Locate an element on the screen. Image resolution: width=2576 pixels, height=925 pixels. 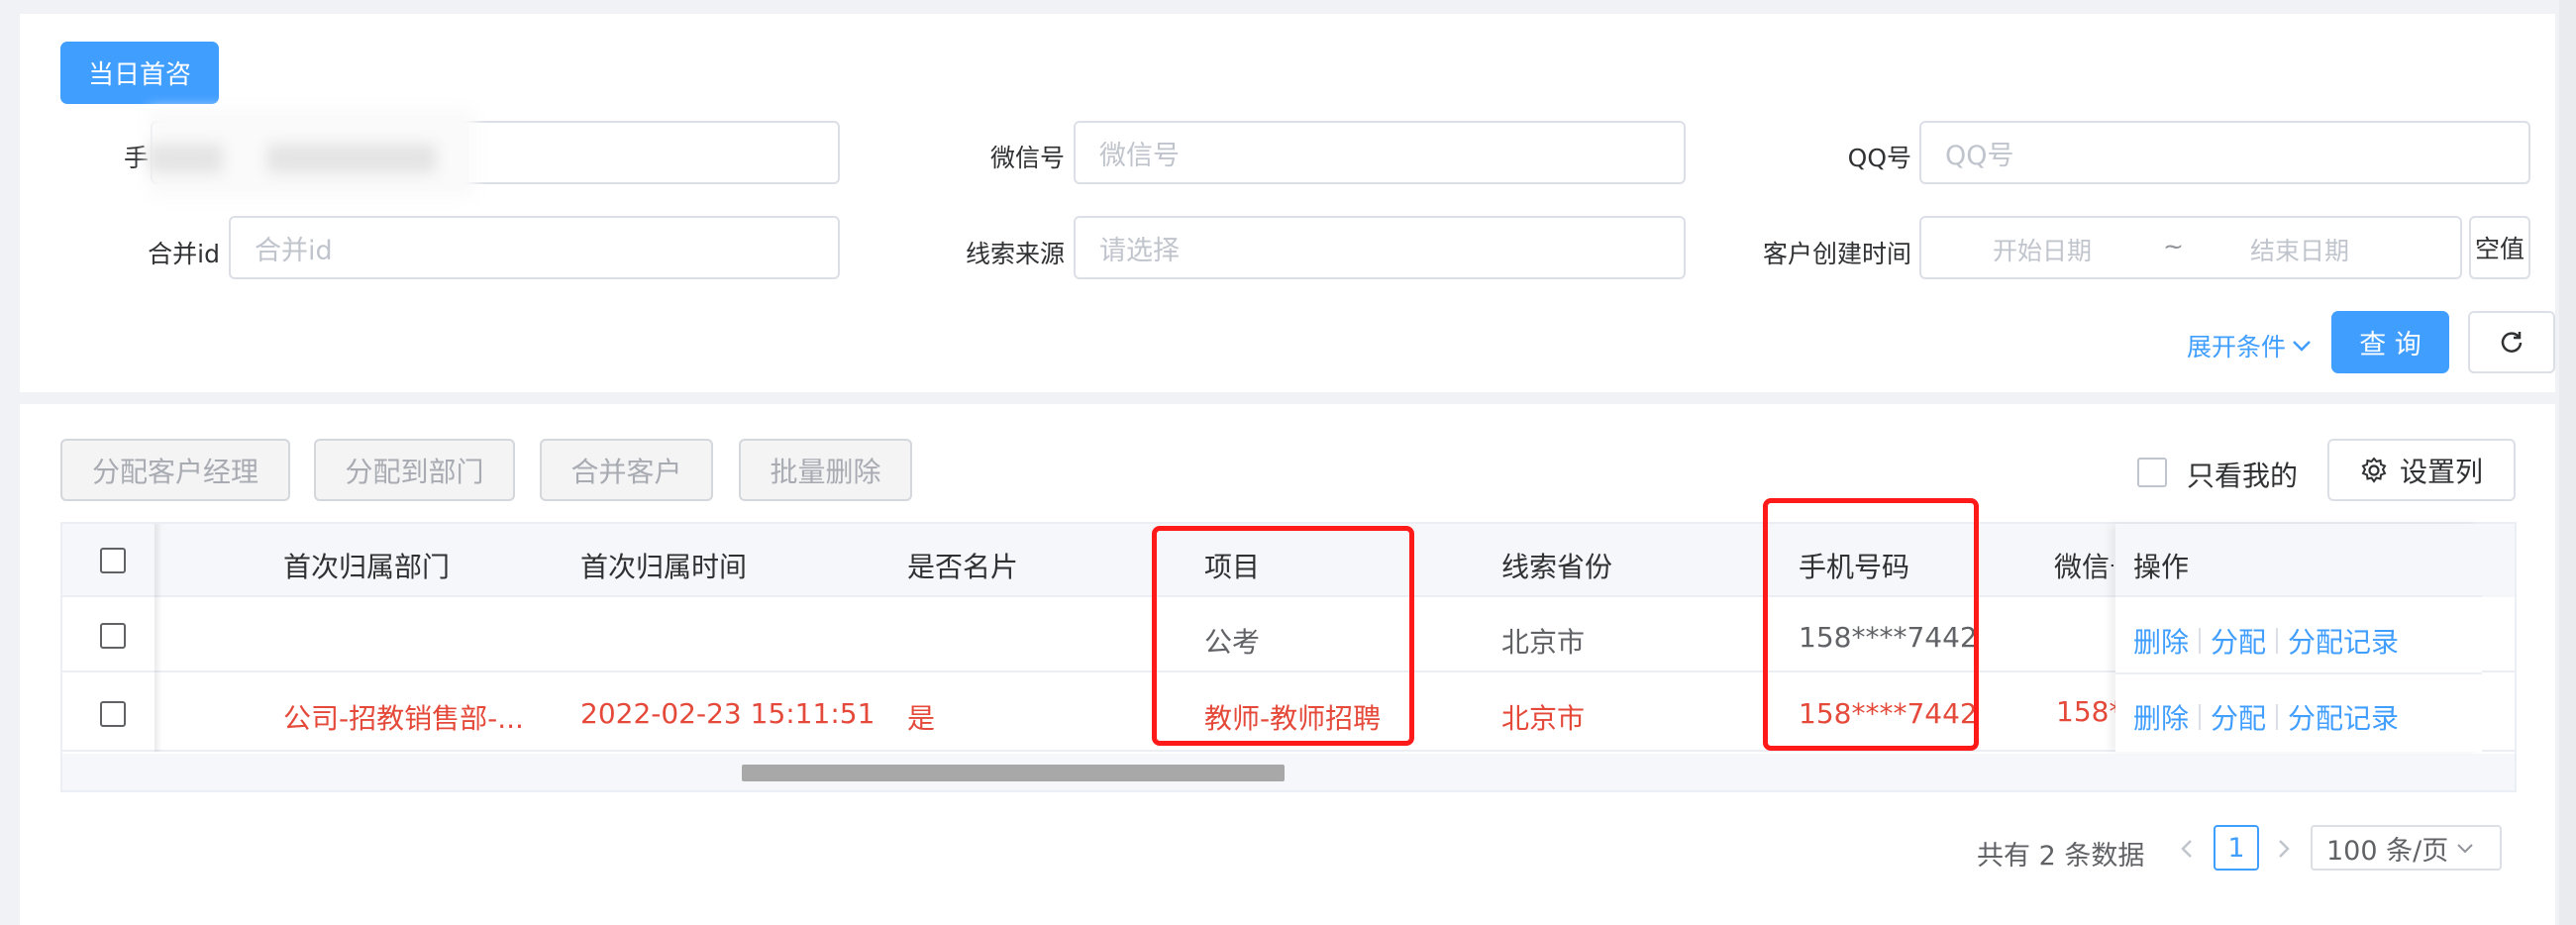
page-number-current: 1 is located at coordinates (2236, 848).